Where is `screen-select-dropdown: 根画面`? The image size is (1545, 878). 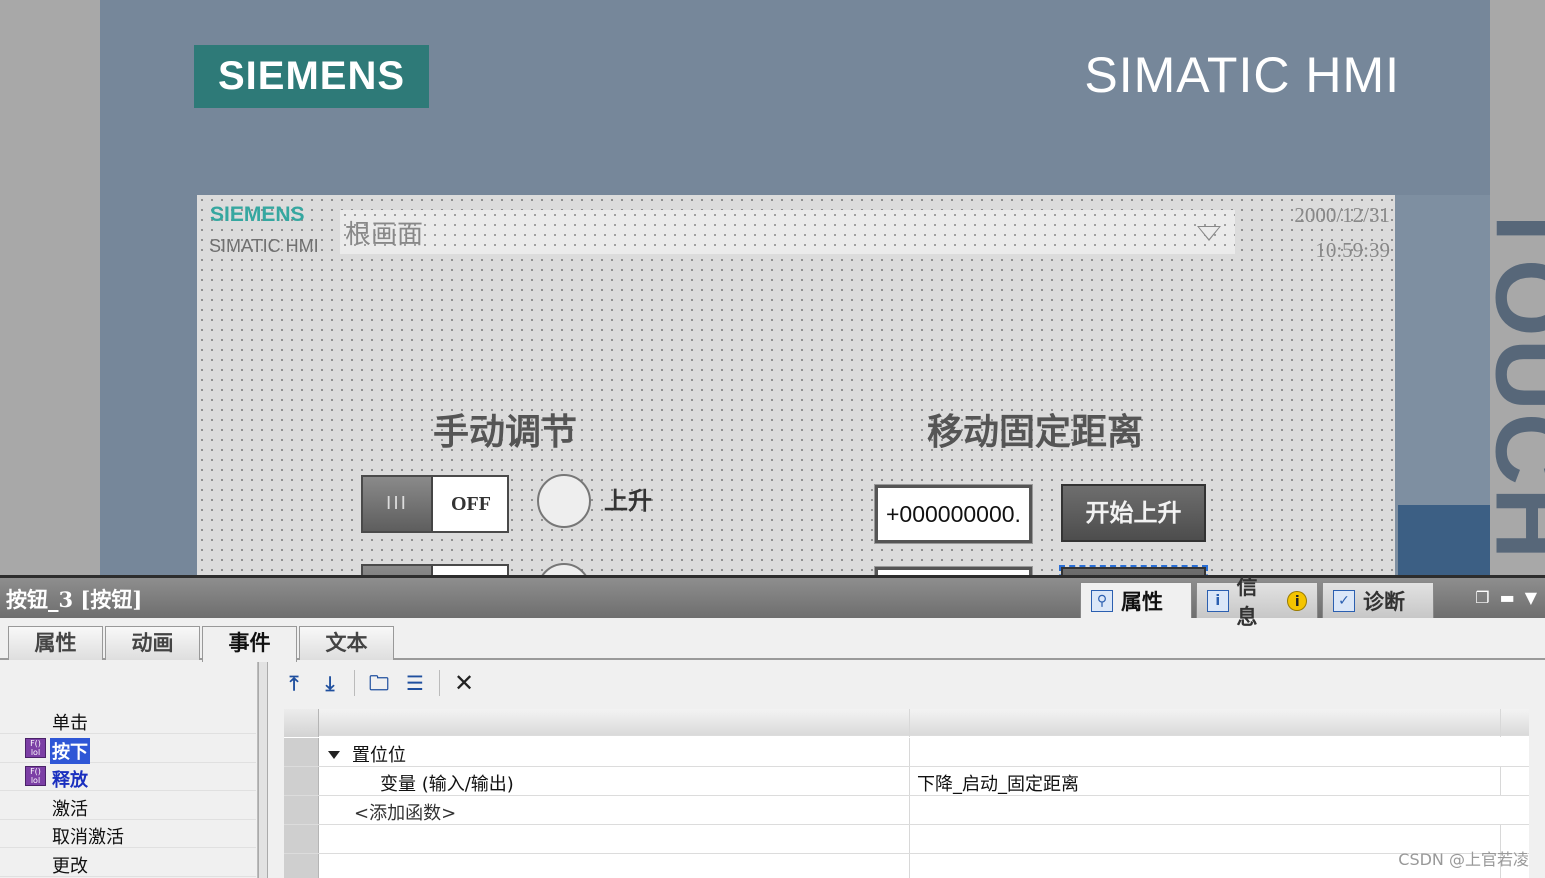
screen-select-dropdown: 根画面 is located at coordinates (787, 232).